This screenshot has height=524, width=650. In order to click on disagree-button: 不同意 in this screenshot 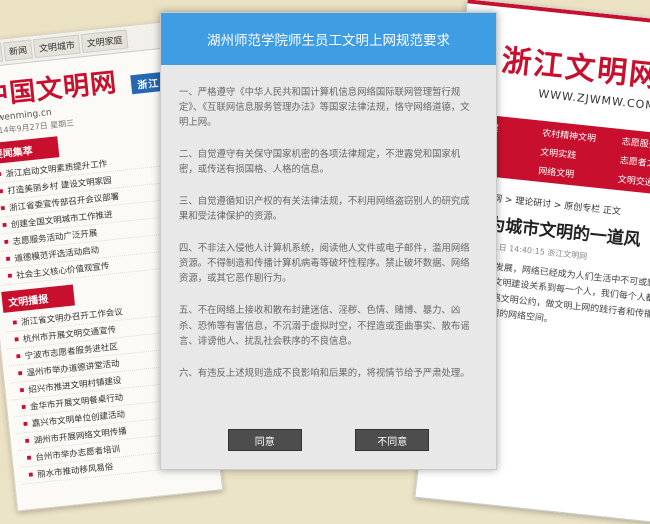, I will do `click(392, 440)`.